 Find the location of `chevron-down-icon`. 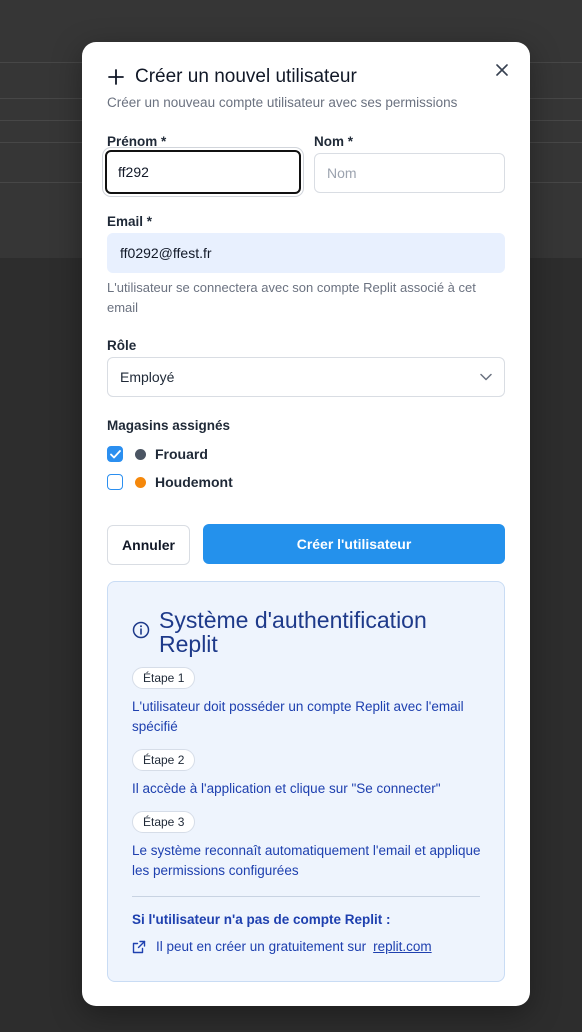

chevron-down-icon is located at coordinates (486, 377).